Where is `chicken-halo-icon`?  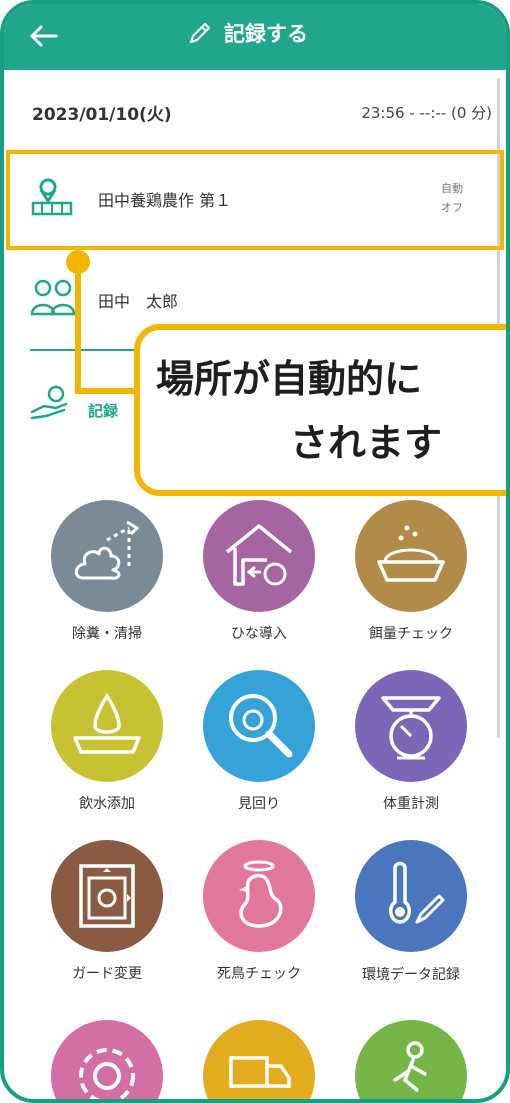
chicken-halo-icon is located at coordinates (261, 894).